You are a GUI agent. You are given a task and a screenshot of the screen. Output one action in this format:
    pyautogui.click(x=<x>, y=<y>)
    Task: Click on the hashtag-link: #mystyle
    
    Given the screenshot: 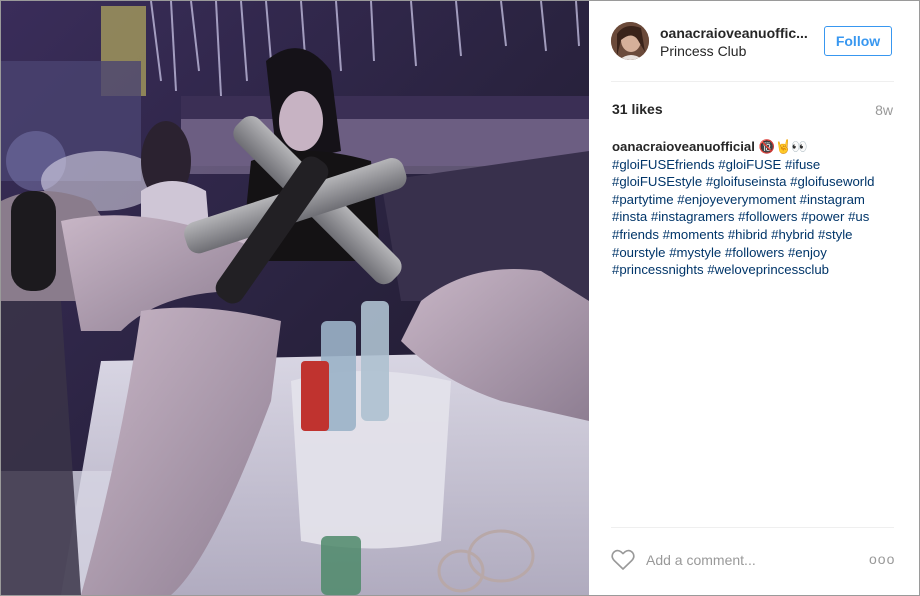 What is the action you would take?
    pyautogui.click(x=695, y=252)
    